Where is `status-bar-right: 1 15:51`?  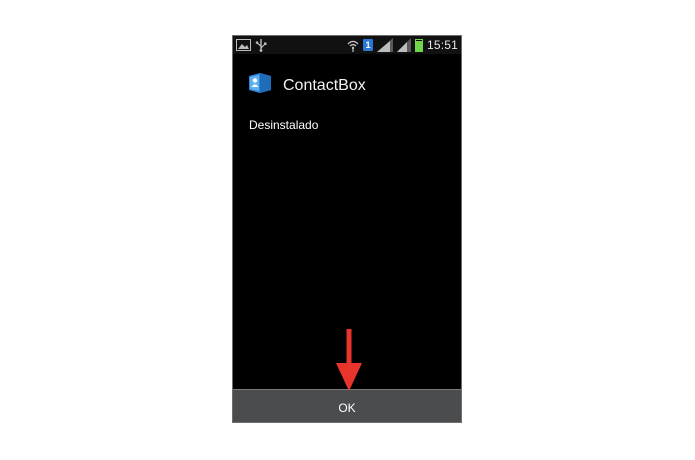 status-bar-right: 1 15:51 is located at coordinates (402, 45).